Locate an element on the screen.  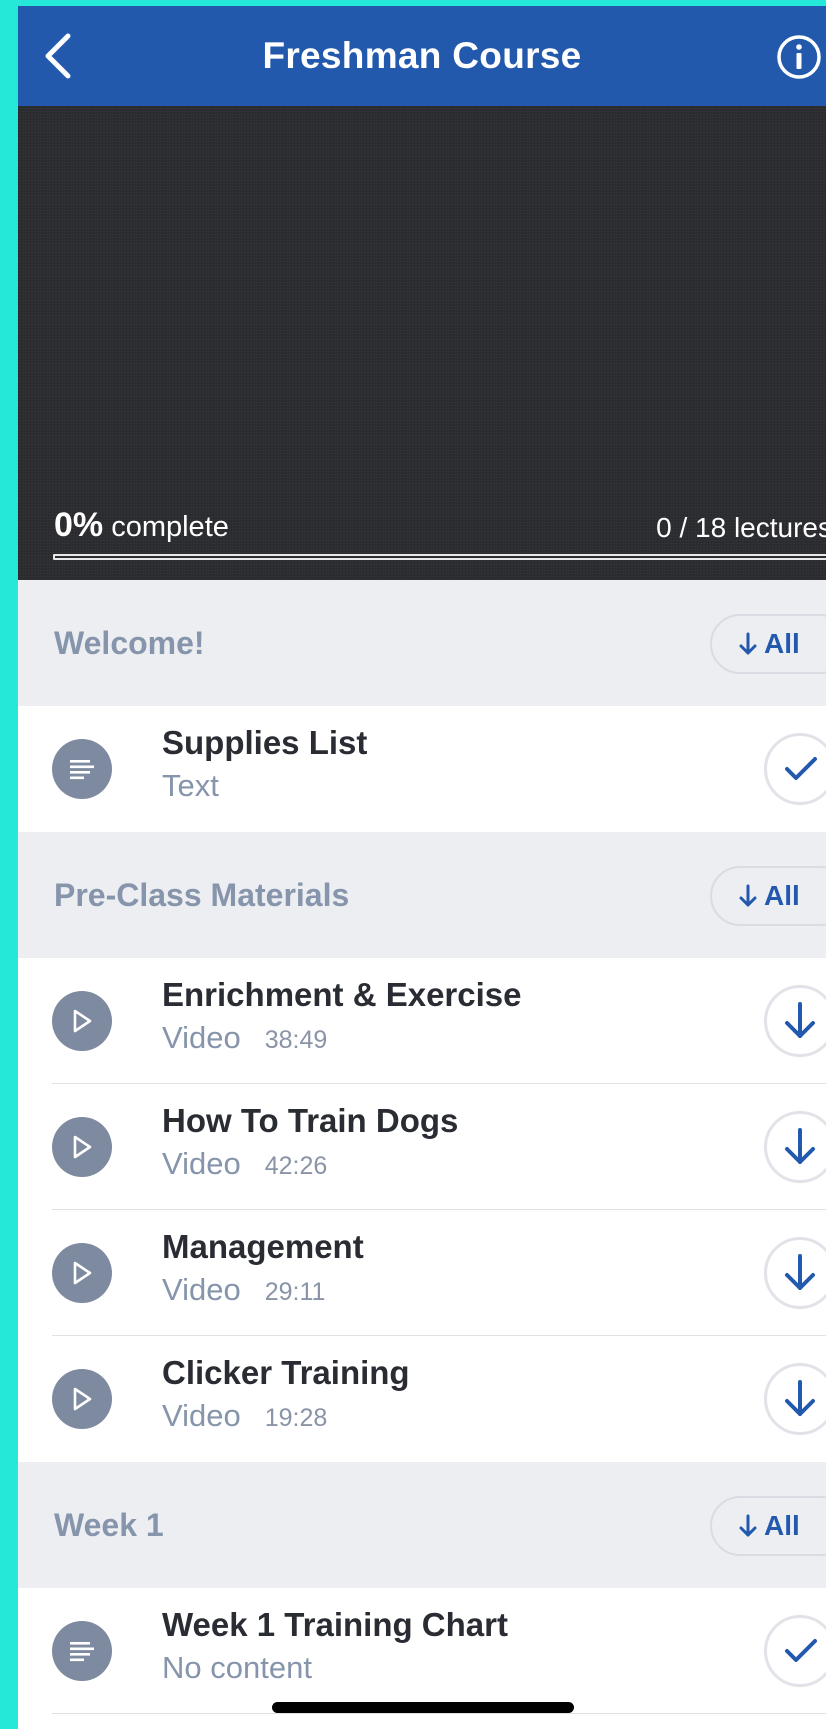
lecture-meta: Video 38:49 is located at coordinates (244, 1038).